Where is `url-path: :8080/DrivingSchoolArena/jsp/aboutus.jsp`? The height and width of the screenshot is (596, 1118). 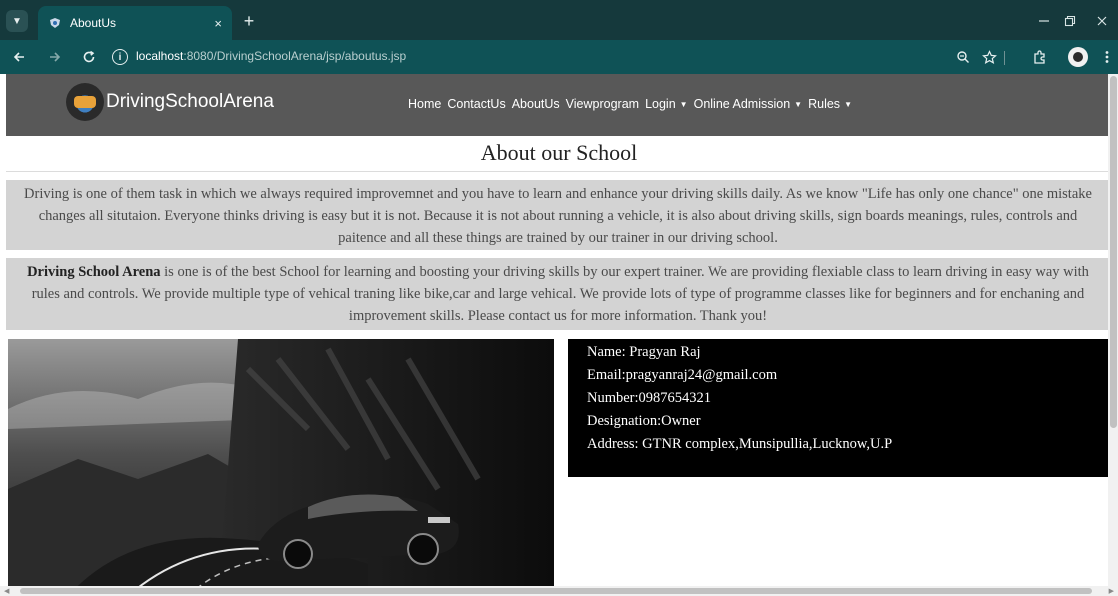 url-path: :8080/DrivingSchoolArena/jsp/aboutus.jsp is located at coordinates (295, 56).